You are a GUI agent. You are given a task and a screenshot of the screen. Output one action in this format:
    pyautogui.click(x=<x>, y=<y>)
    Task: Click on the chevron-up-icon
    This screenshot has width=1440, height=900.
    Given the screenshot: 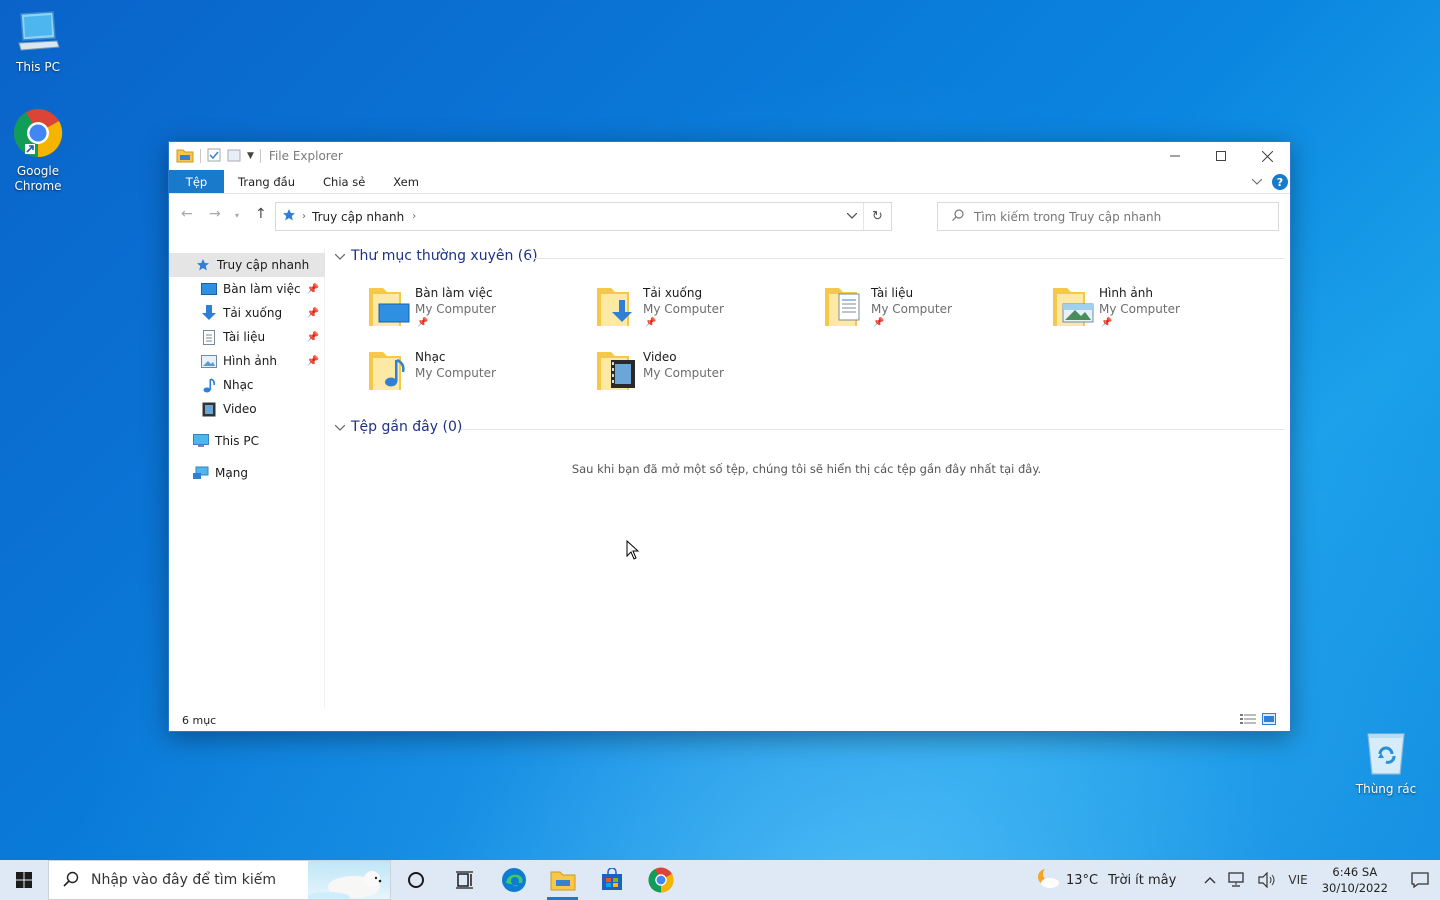 What is the action you would take?
    pyautogui.click(x=1210, y=880)
    